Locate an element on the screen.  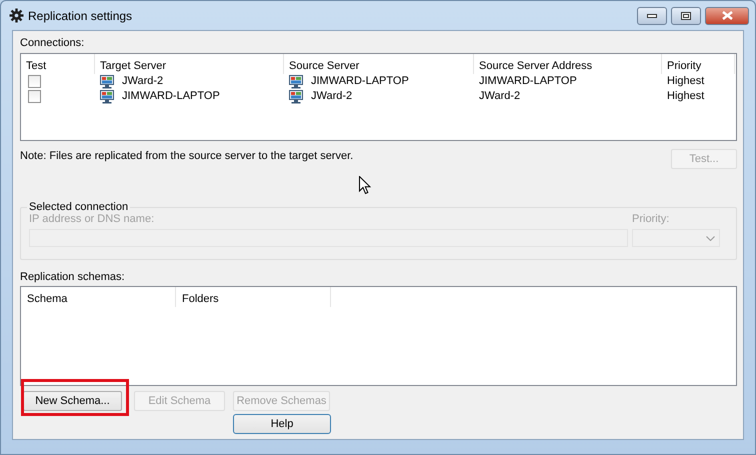
column-header: Folders is located at coordinates (253, 297).